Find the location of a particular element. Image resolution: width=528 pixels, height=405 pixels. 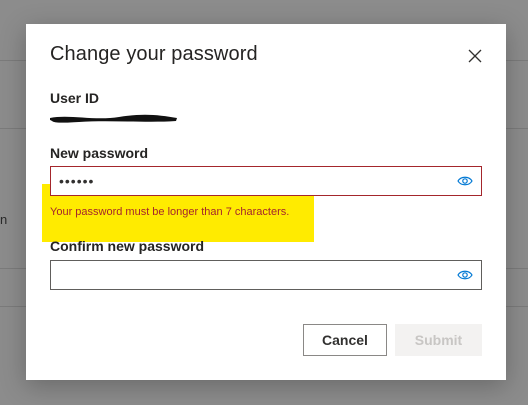

cancel-button: Cancel is located at coordinates (345, 340).